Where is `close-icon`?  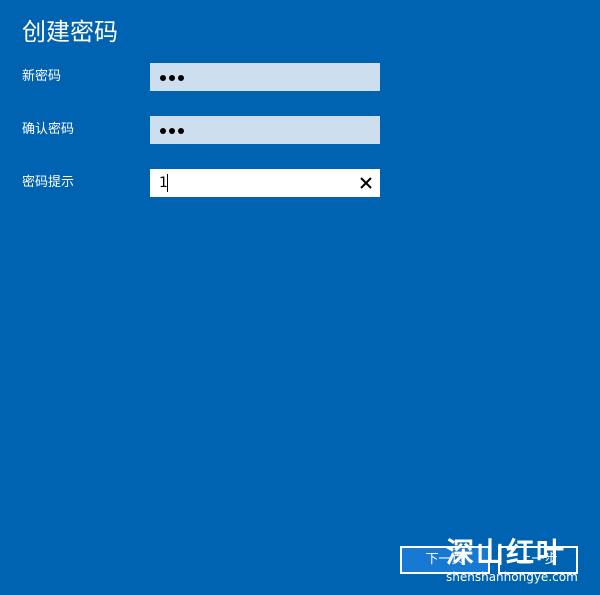
close-icon is located at coordinates (366, 183).